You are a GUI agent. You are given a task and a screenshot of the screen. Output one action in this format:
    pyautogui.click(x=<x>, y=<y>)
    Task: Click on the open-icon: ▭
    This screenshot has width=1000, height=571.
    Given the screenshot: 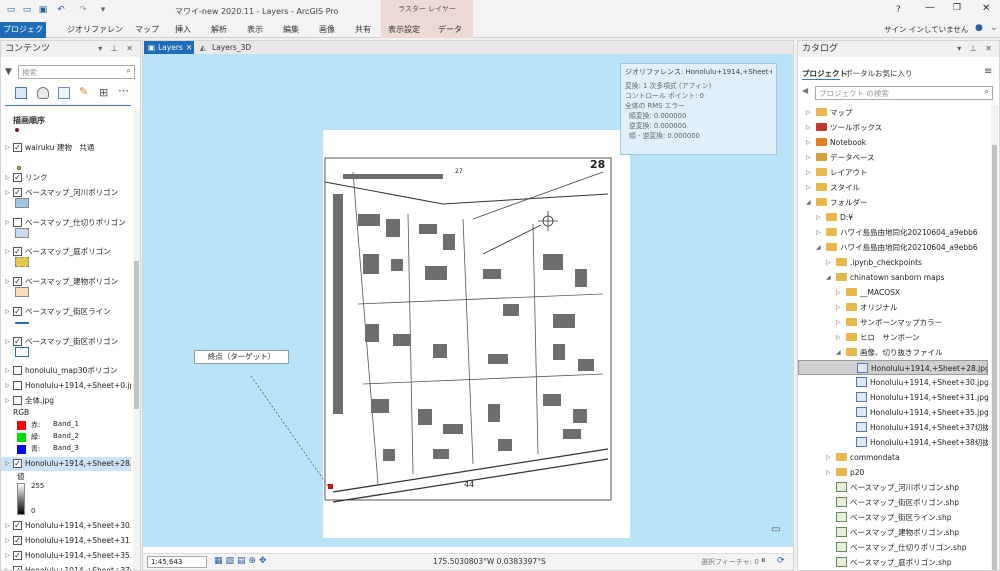 What is the action you would take?
    pyautogui.click(x=27, y=10)
    